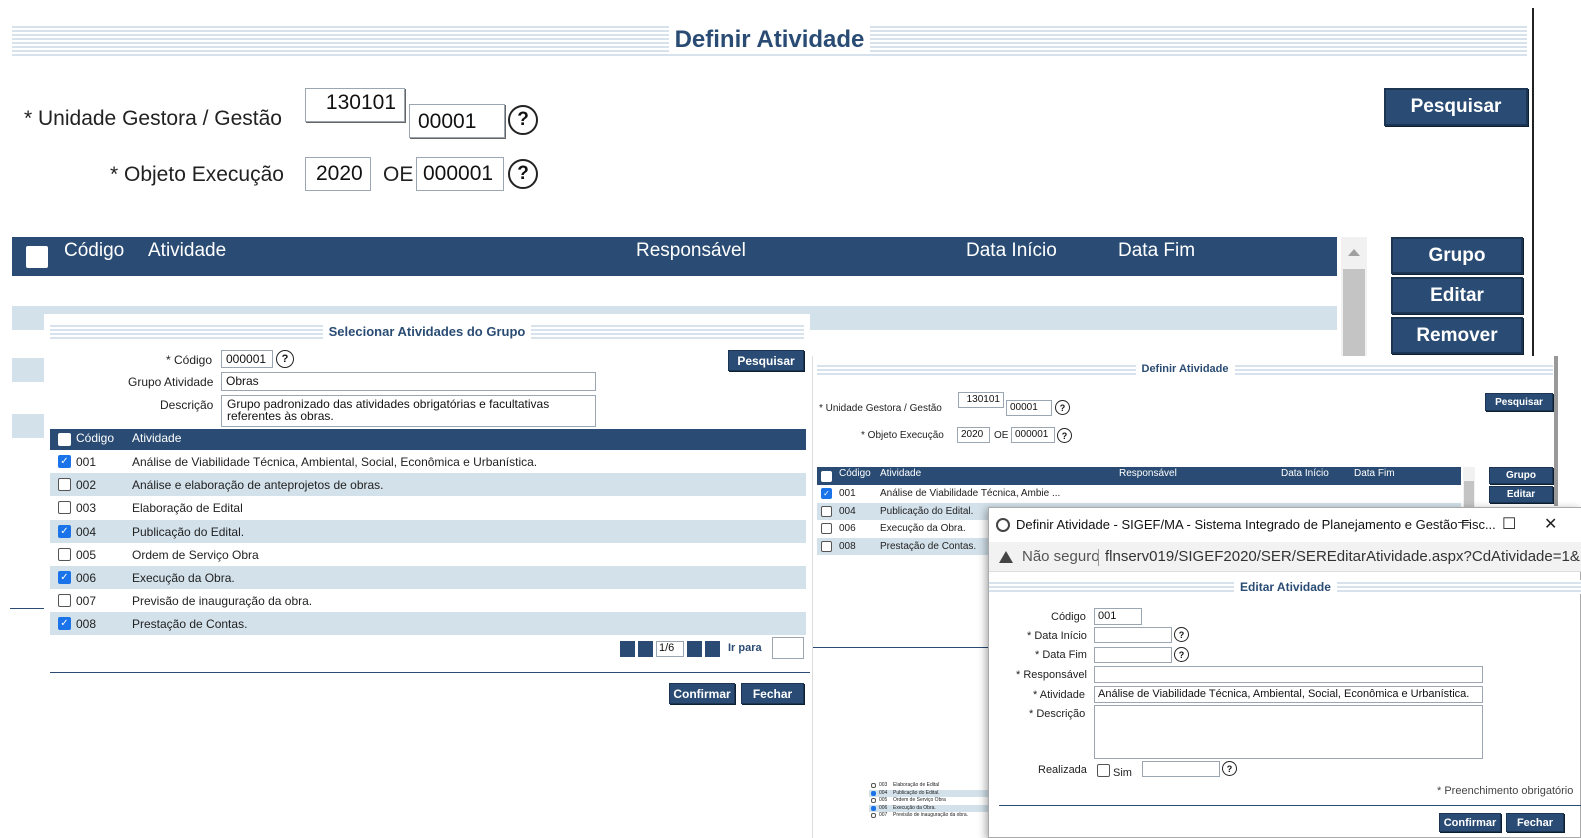 This screenshot has width=1581, height=838. What do you see at coordinates (1288, 674) in the screenshot?
I see `edit-responsavel-input` at bounding box center [1288, 674].